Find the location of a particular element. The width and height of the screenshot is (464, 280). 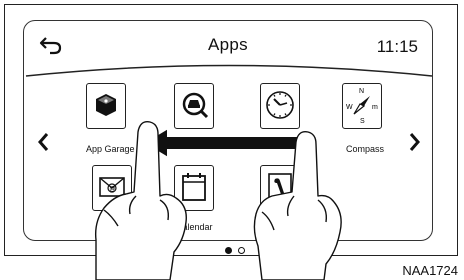

email-icon: @ is located at coordinates (112, 187).